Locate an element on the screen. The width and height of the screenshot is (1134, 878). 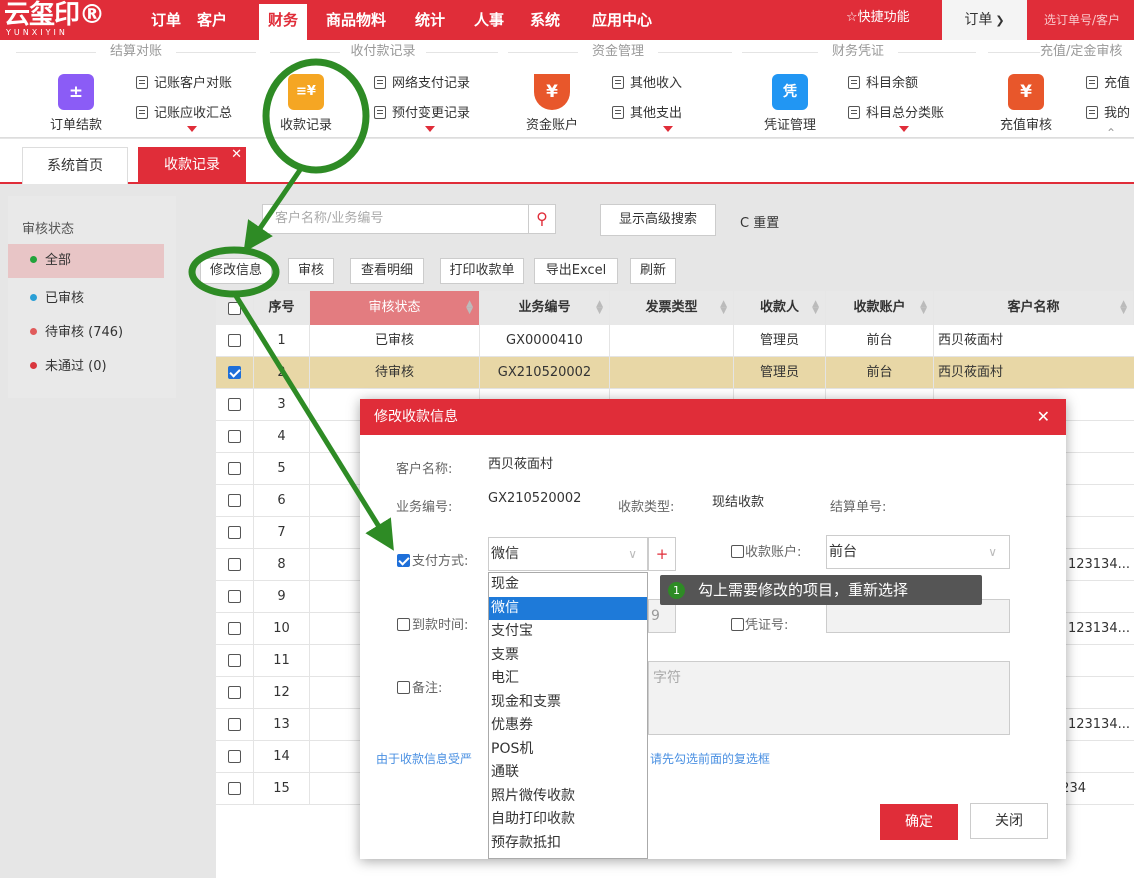
print-receipt-button: 打印收款单 is located at coordinates (482, 271).